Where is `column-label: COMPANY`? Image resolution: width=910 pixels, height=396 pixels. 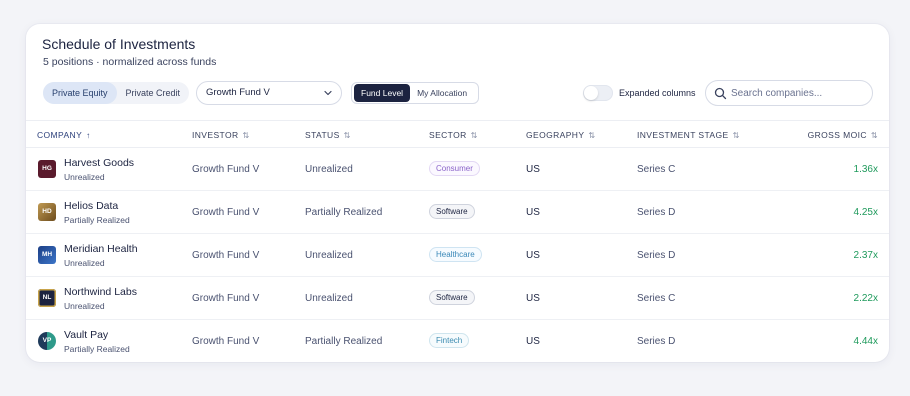 column-label: COMPANY is located at coordinates (60, 135).